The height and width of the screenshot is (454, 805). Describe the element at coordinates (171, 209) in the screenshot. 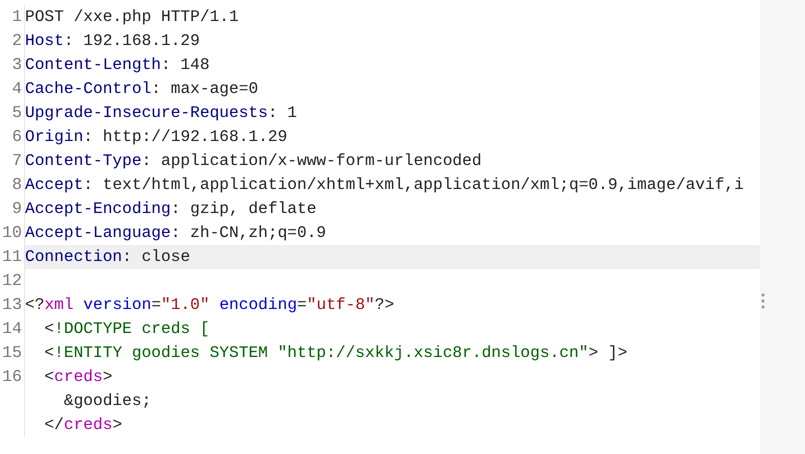

I see `code-line: Accept-Encoding: gzip, deflate` at that location.